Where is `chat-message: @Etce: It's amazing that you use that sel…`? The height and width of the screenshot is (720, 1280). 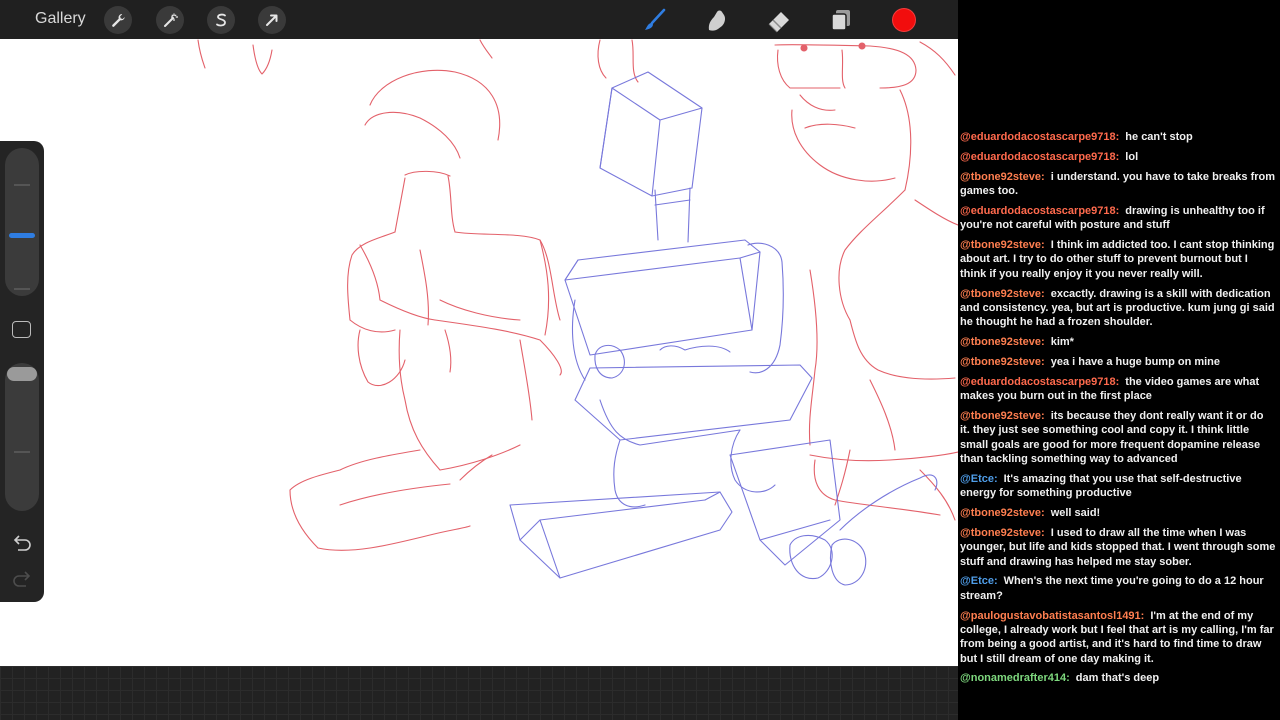 chat-message: @Etce: It's amazing that you use that sel… is located at coordinates (1118, 486).